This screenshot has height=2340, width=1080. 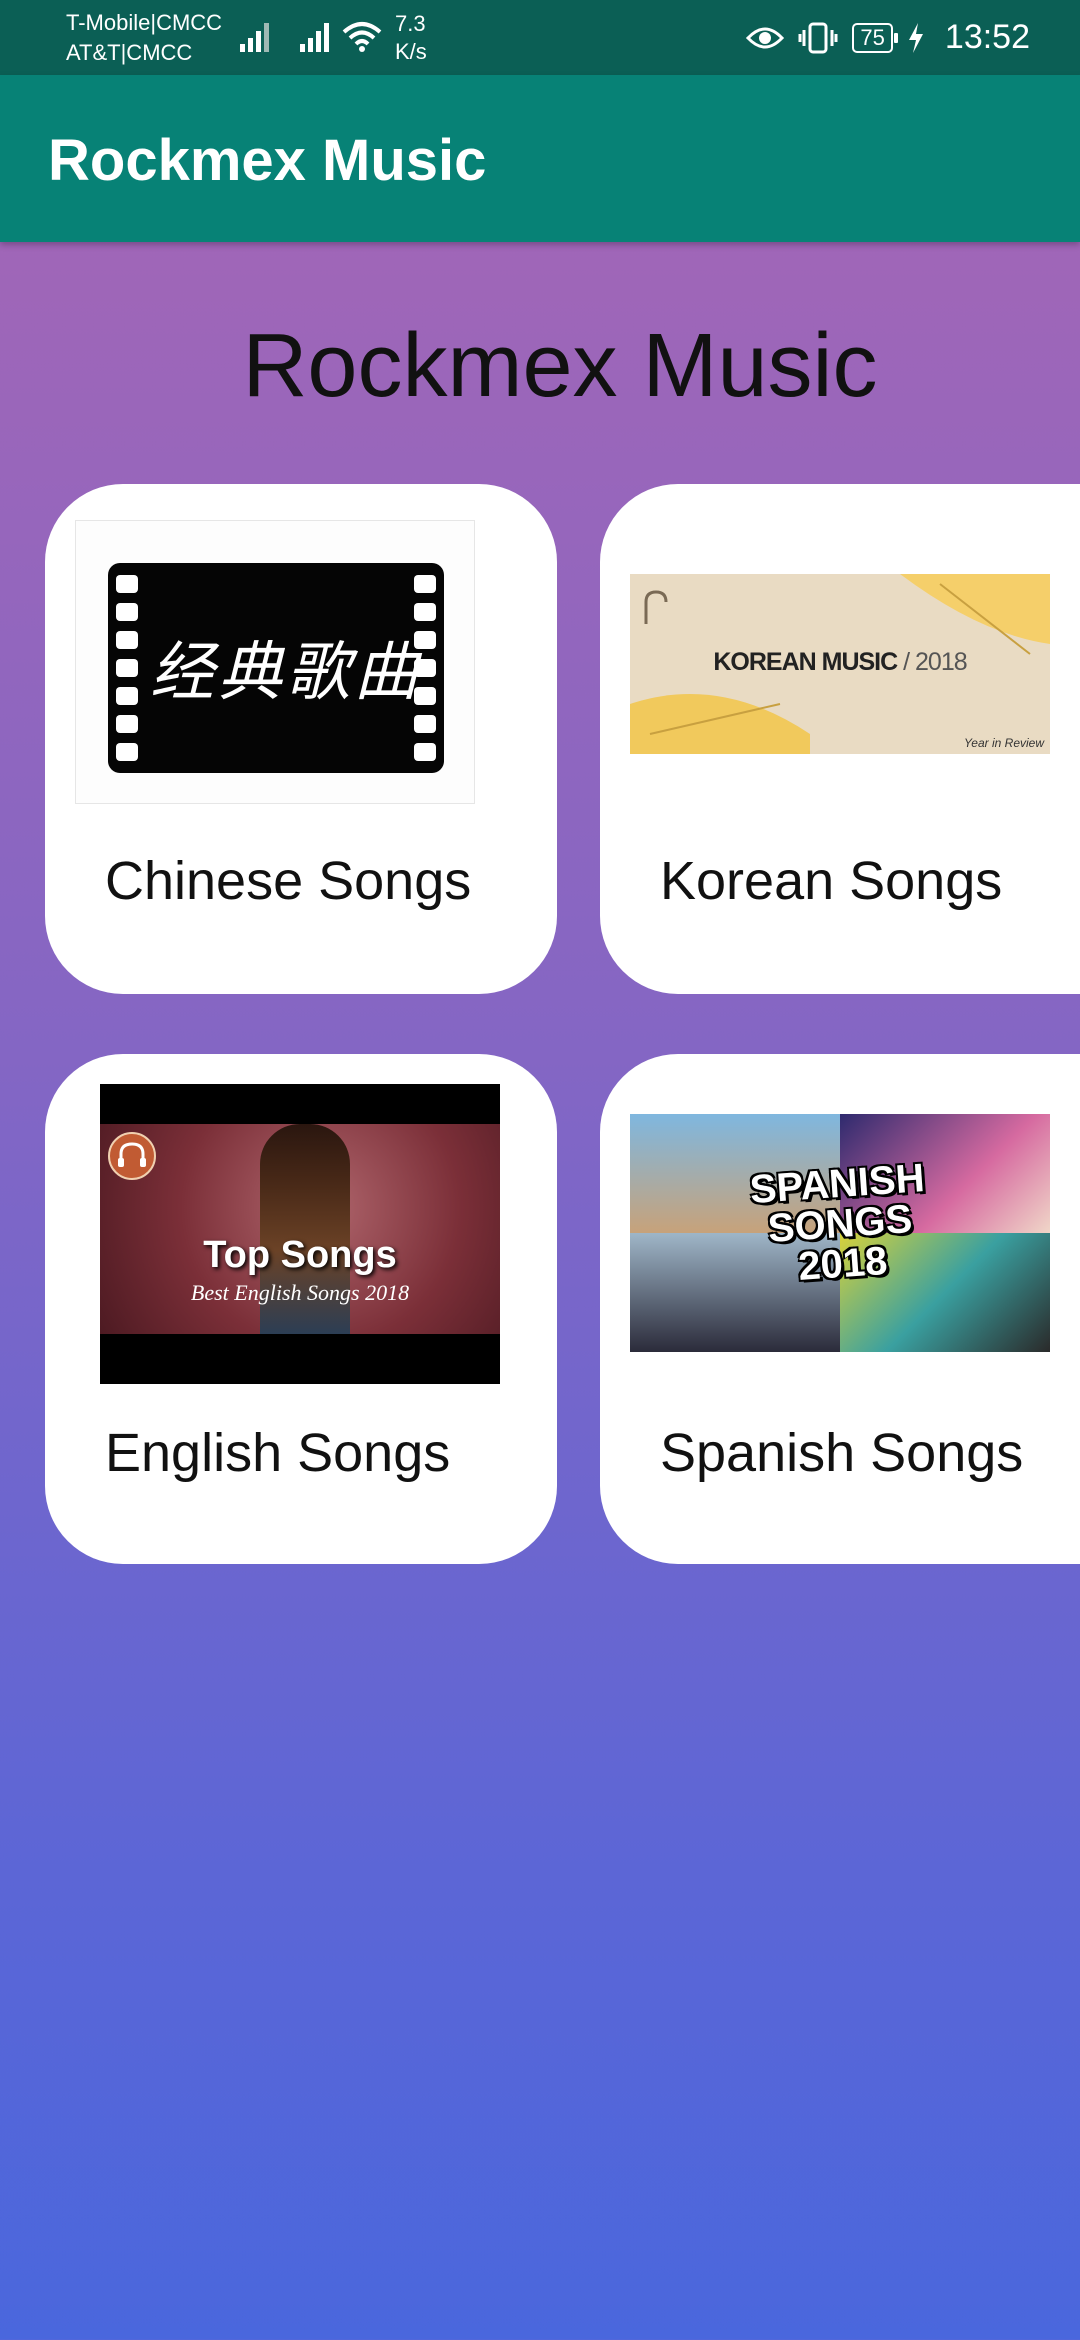 I want to click on category-label-english: English Songs, so click(x=278, y=1453).